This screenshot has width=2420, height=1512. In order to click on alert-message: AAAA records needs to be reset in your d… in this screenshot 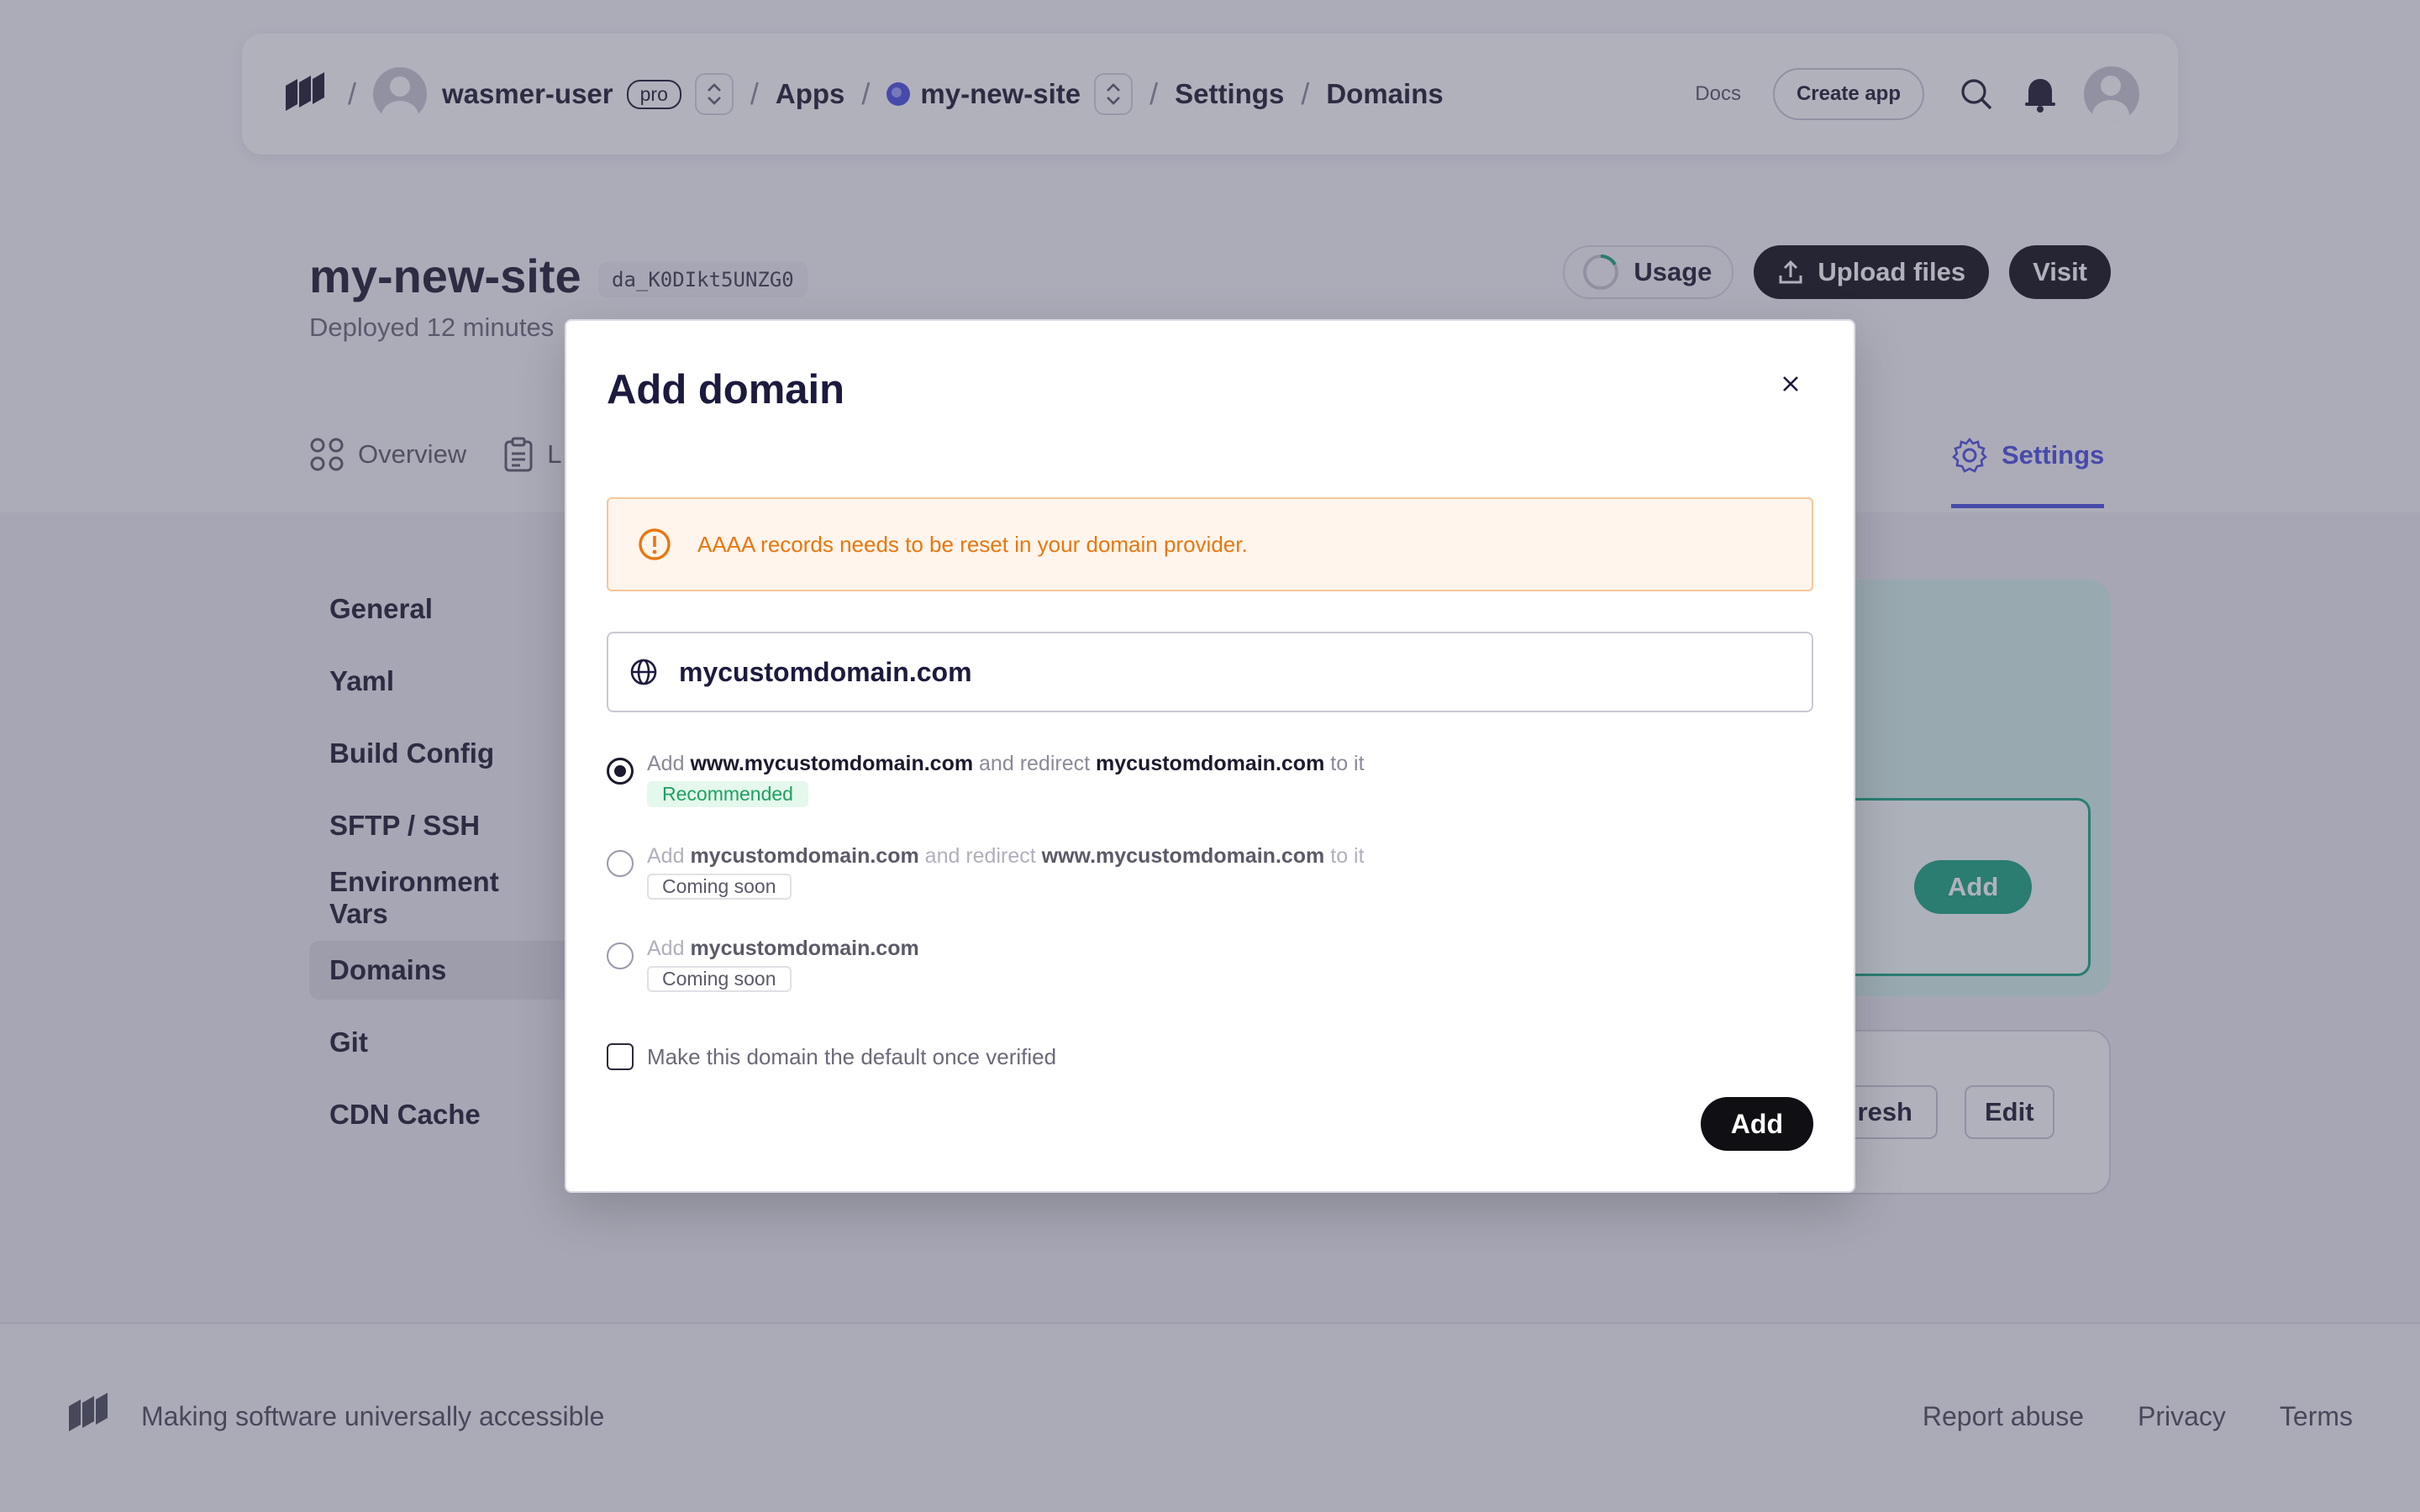, I will do `click(972, 544)`.